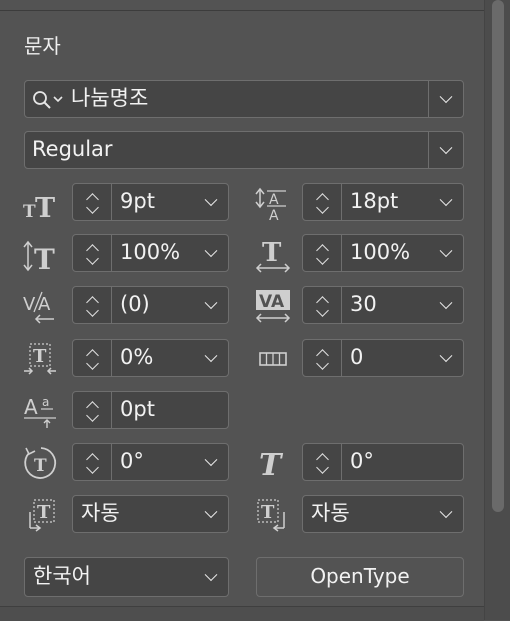  I want to click on panel-top-edge, so click(242, 5).